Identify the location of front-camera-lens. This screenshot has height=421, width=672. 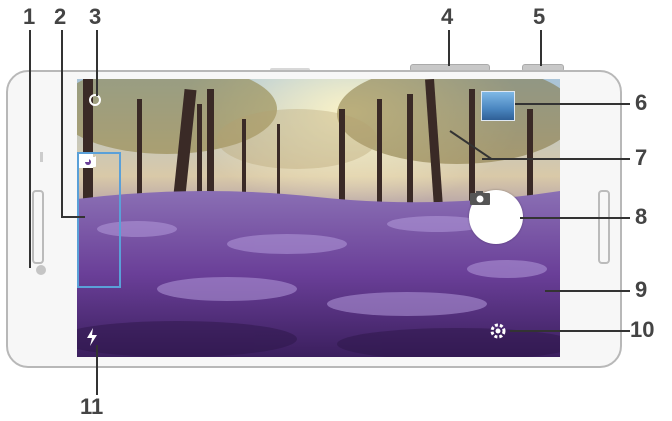
(41, 270).